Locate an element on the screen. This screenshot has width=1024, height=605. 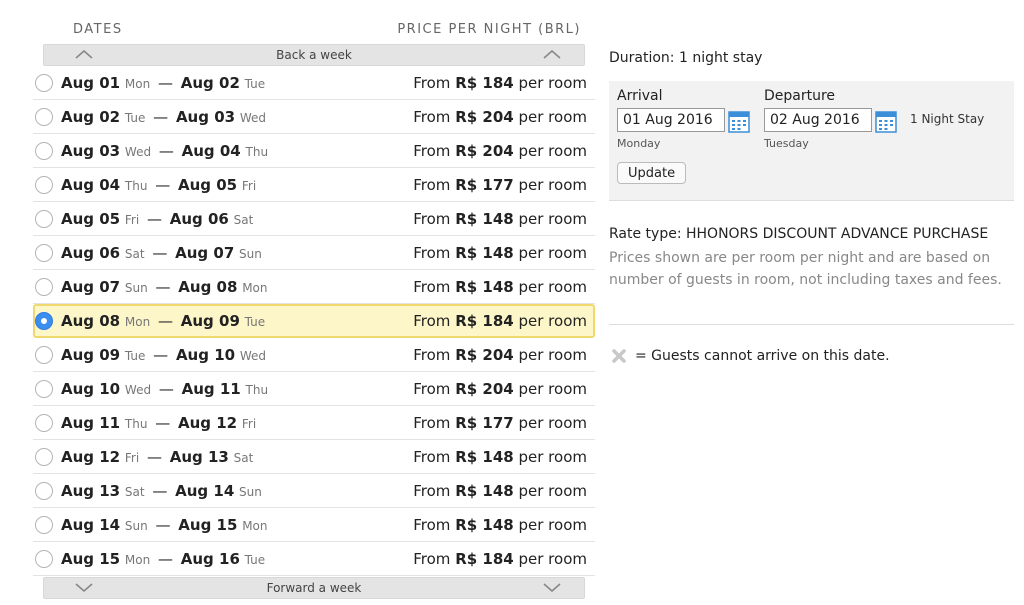
chevron-up-icon is located at coordinates (84, 55).